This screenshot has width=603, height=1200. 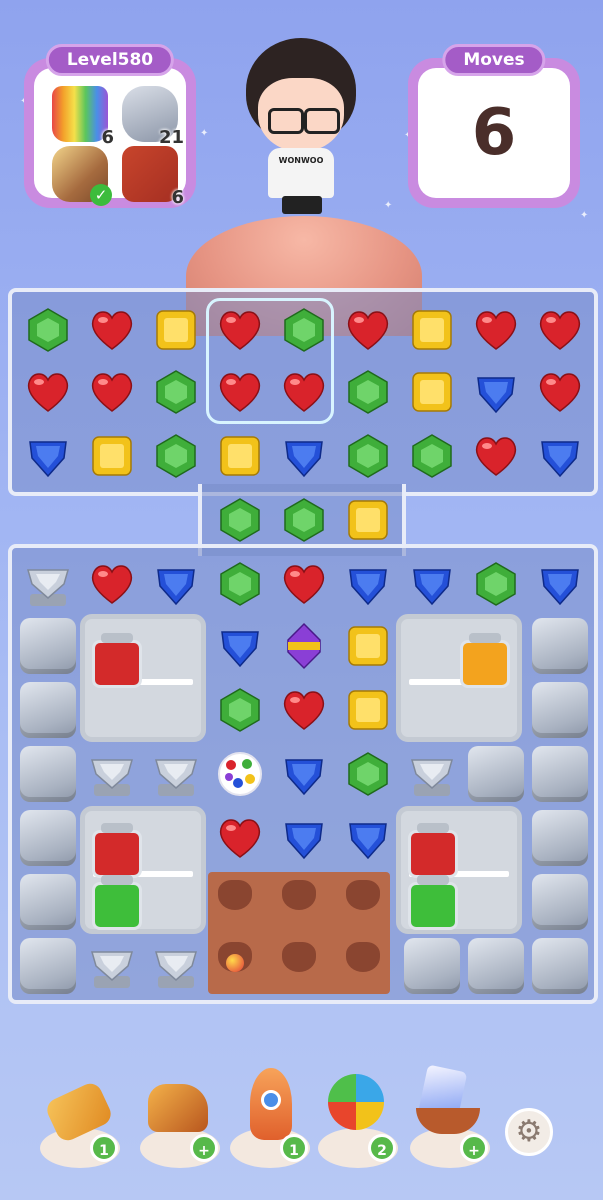 What do you see at coordinates (299, 957) in the screenshot?
I see `dig-hole` at bounding box center [299, 957].